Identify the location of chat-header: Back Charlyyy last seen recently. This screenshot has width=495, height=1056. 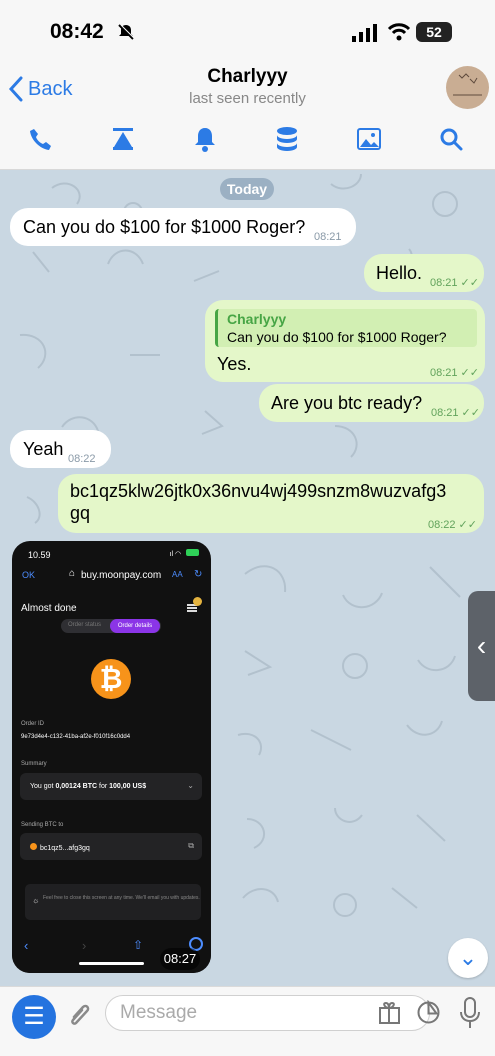
(247, 116).